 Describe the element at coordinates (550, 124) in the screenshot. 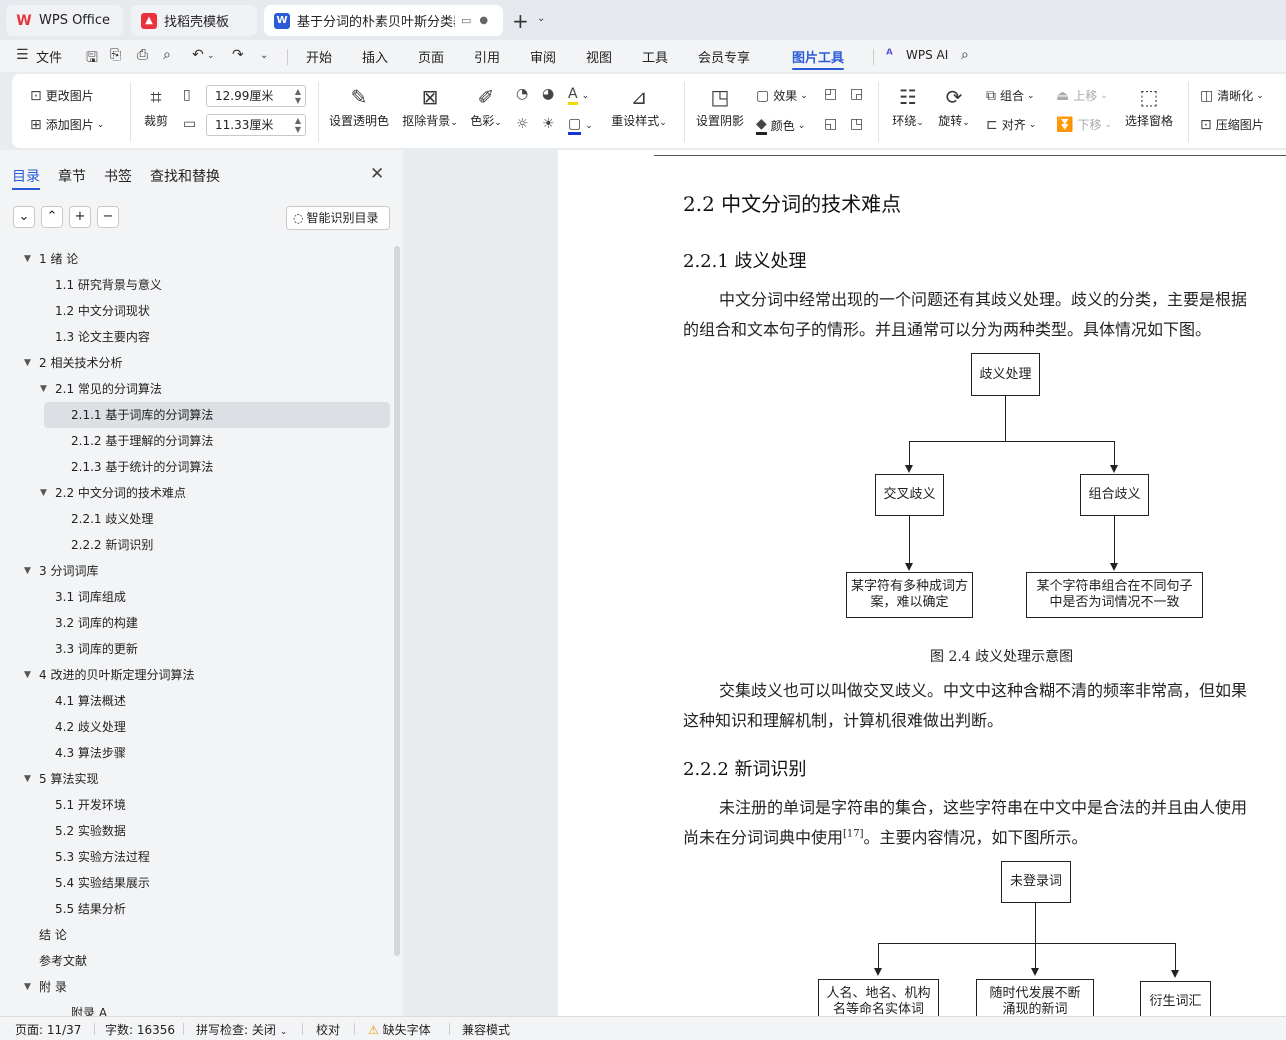

I see `decrease-contrast-button: ☀` at that location.